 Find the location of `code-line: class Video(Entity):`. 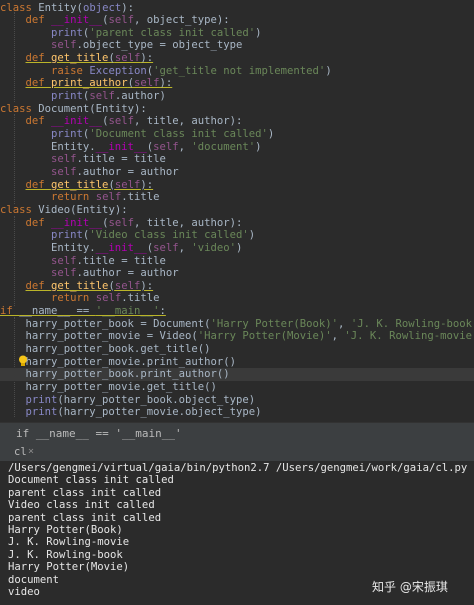

code-line: class Video(Entity): is located at coordinates (64, 210).